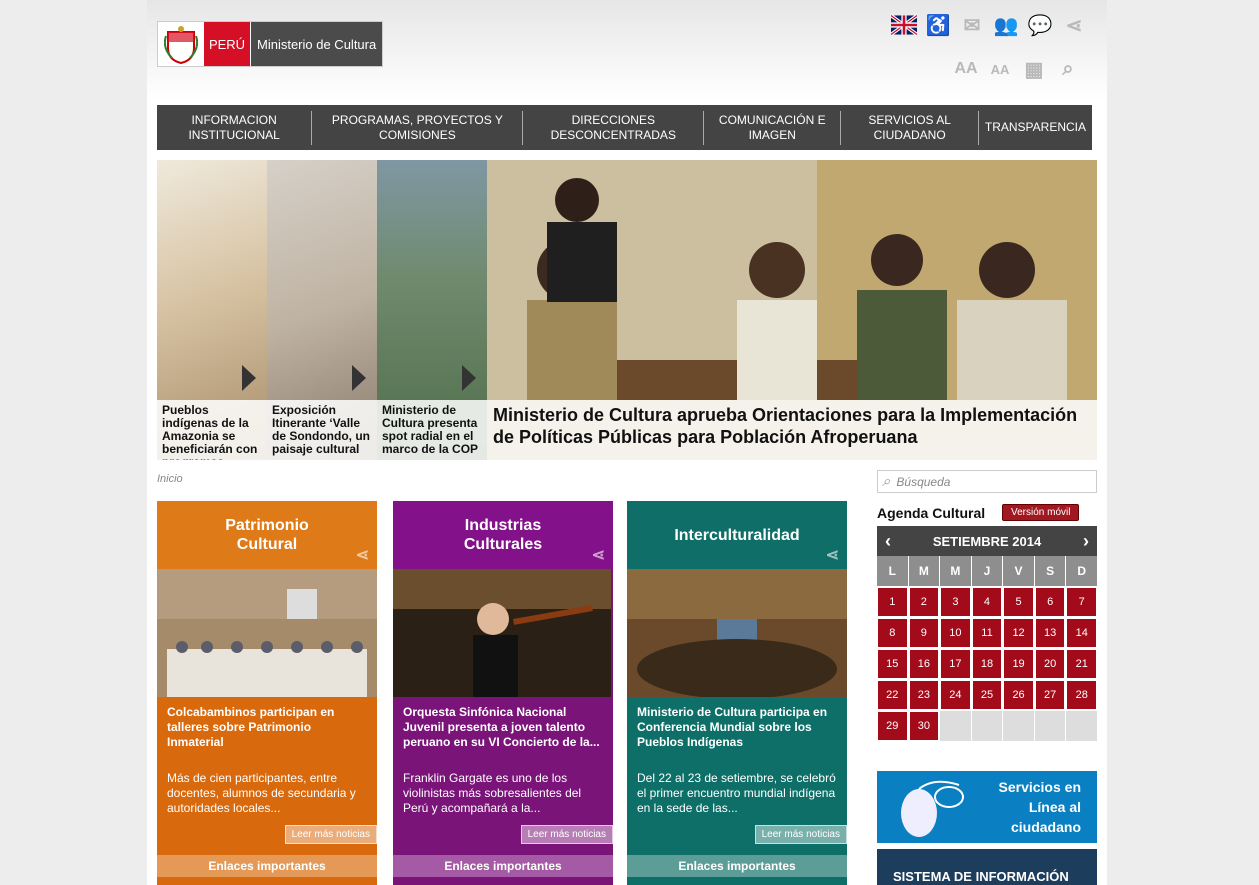 The width and height of the screenshot is (1259, 885). Describe the element at coordinates (1050, 664) in the screenshot. I see `calendar-day: 20` at that location.